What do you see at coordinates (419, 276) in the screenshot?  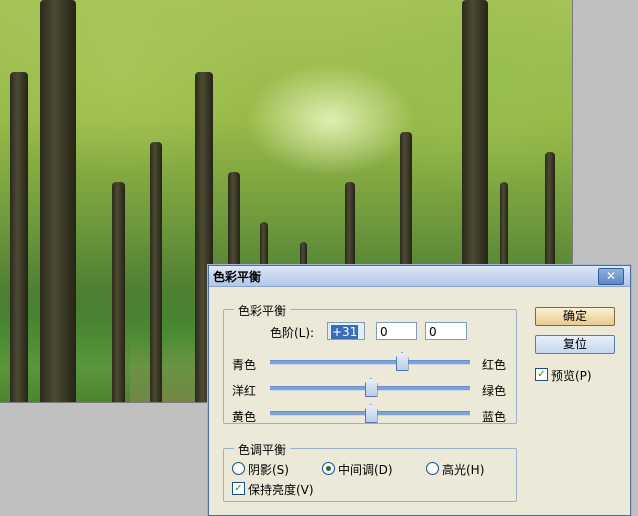 I see `dialog-titlebar: 色彩平衡 ✕` at bounding box center [419, 276].